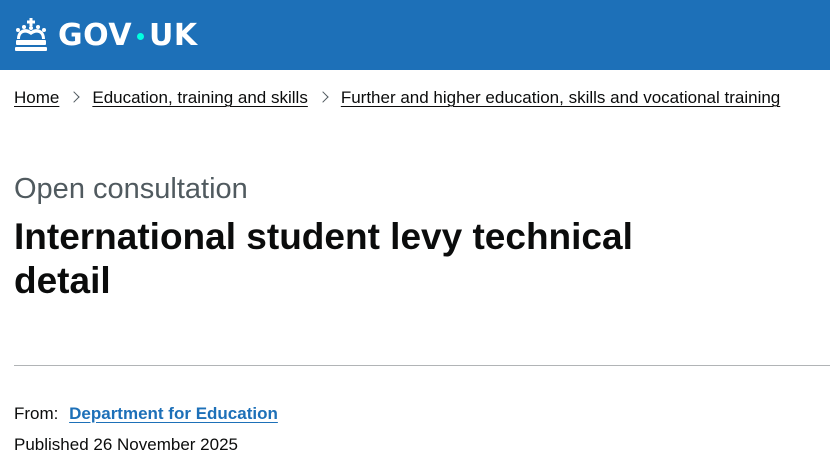  What do you see at coordinates (95, 35) in the screenshot?
I see `logo-text-left: GOV` at bounding box center [95, 35].